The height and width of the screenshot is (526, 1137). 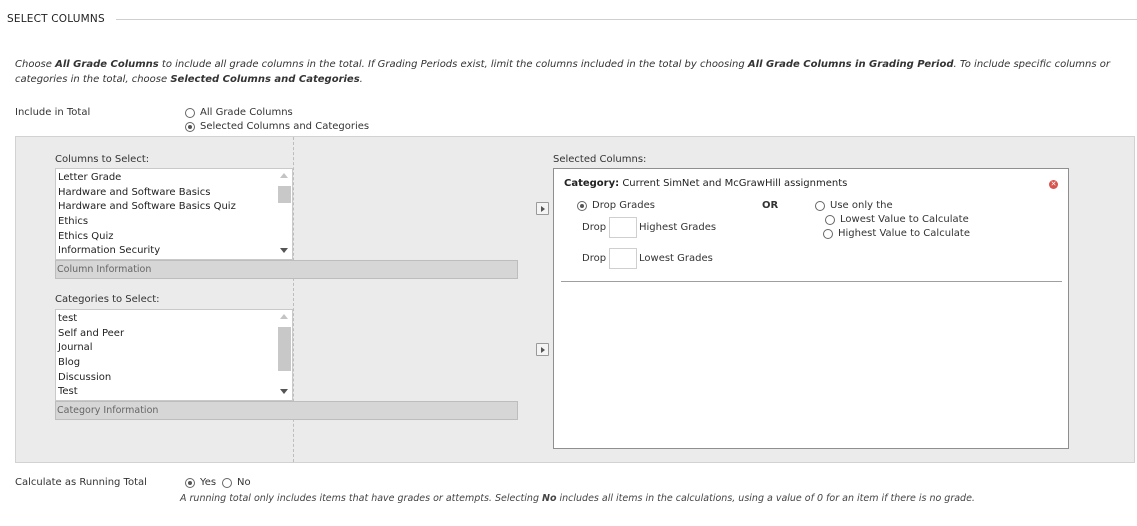 I want to click on categories-to-select-label: Categories to Select:, so click(x=107, y=299).